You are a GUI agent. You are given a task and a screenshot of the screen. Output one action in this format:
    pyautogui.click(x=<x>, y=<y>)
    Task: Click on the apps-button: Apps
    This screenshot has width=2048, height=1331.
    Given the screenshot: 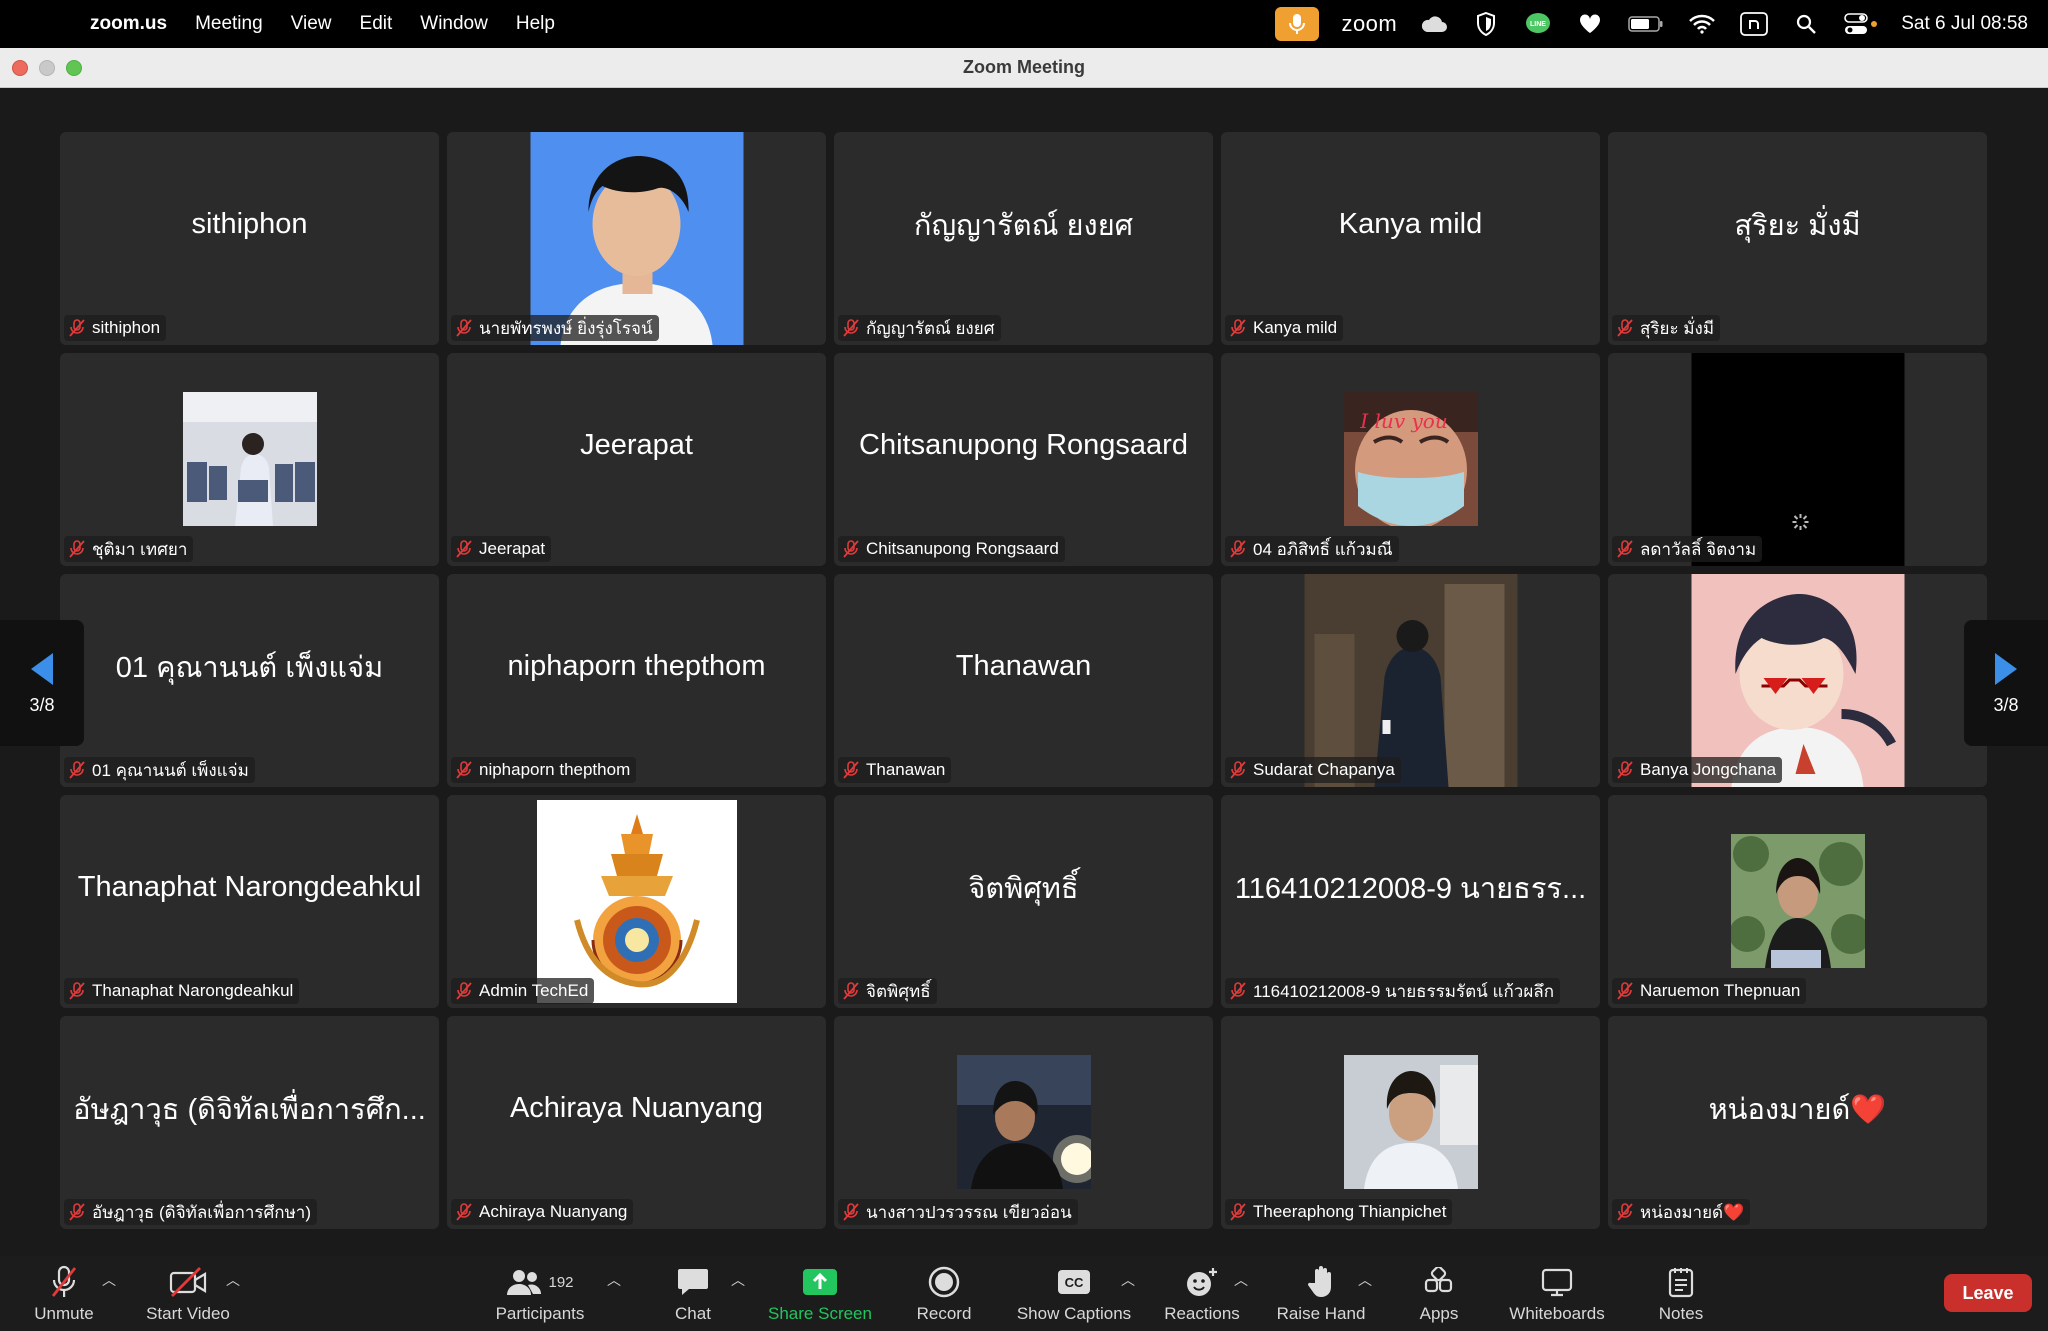 What is the action you would take?
    pyautogui.click(x=1439, y=1294)
    